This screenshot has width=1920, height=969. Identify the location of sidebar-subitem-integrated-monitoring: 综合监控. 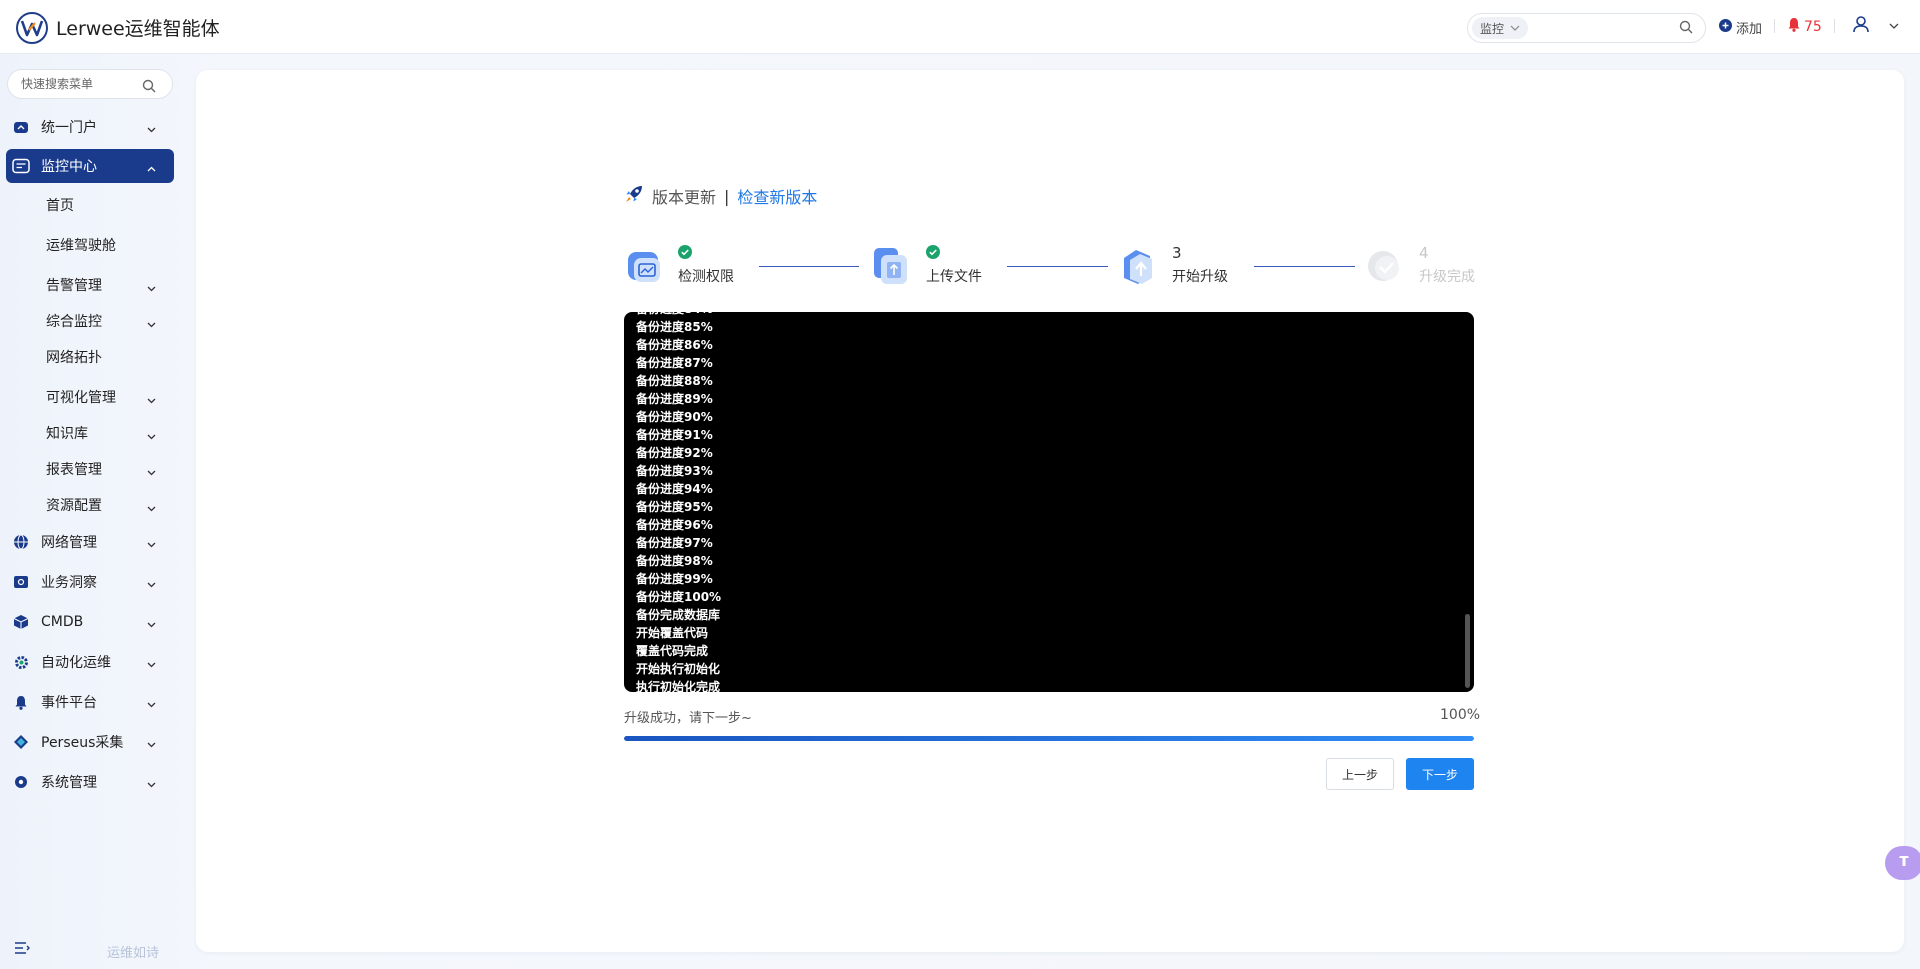
(90, 321).